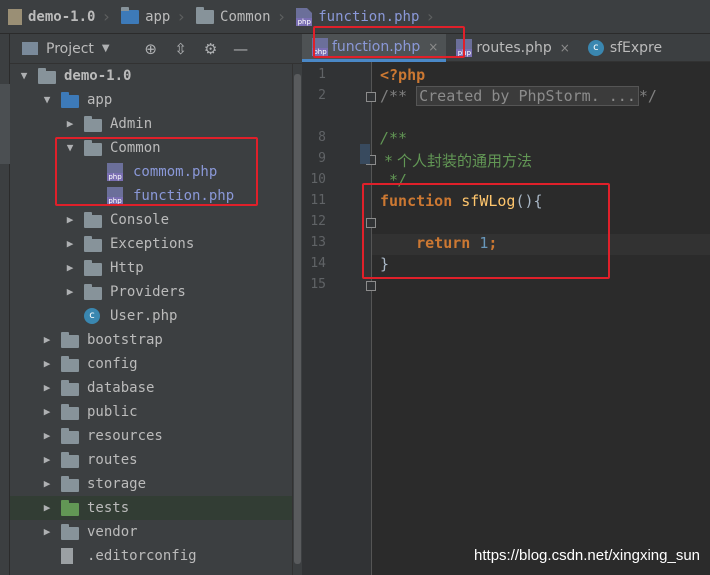 Image resolution: width=710 pixels, height=575 pixels. I want to click on tree-item: .editorconfig, so click(151, 556).